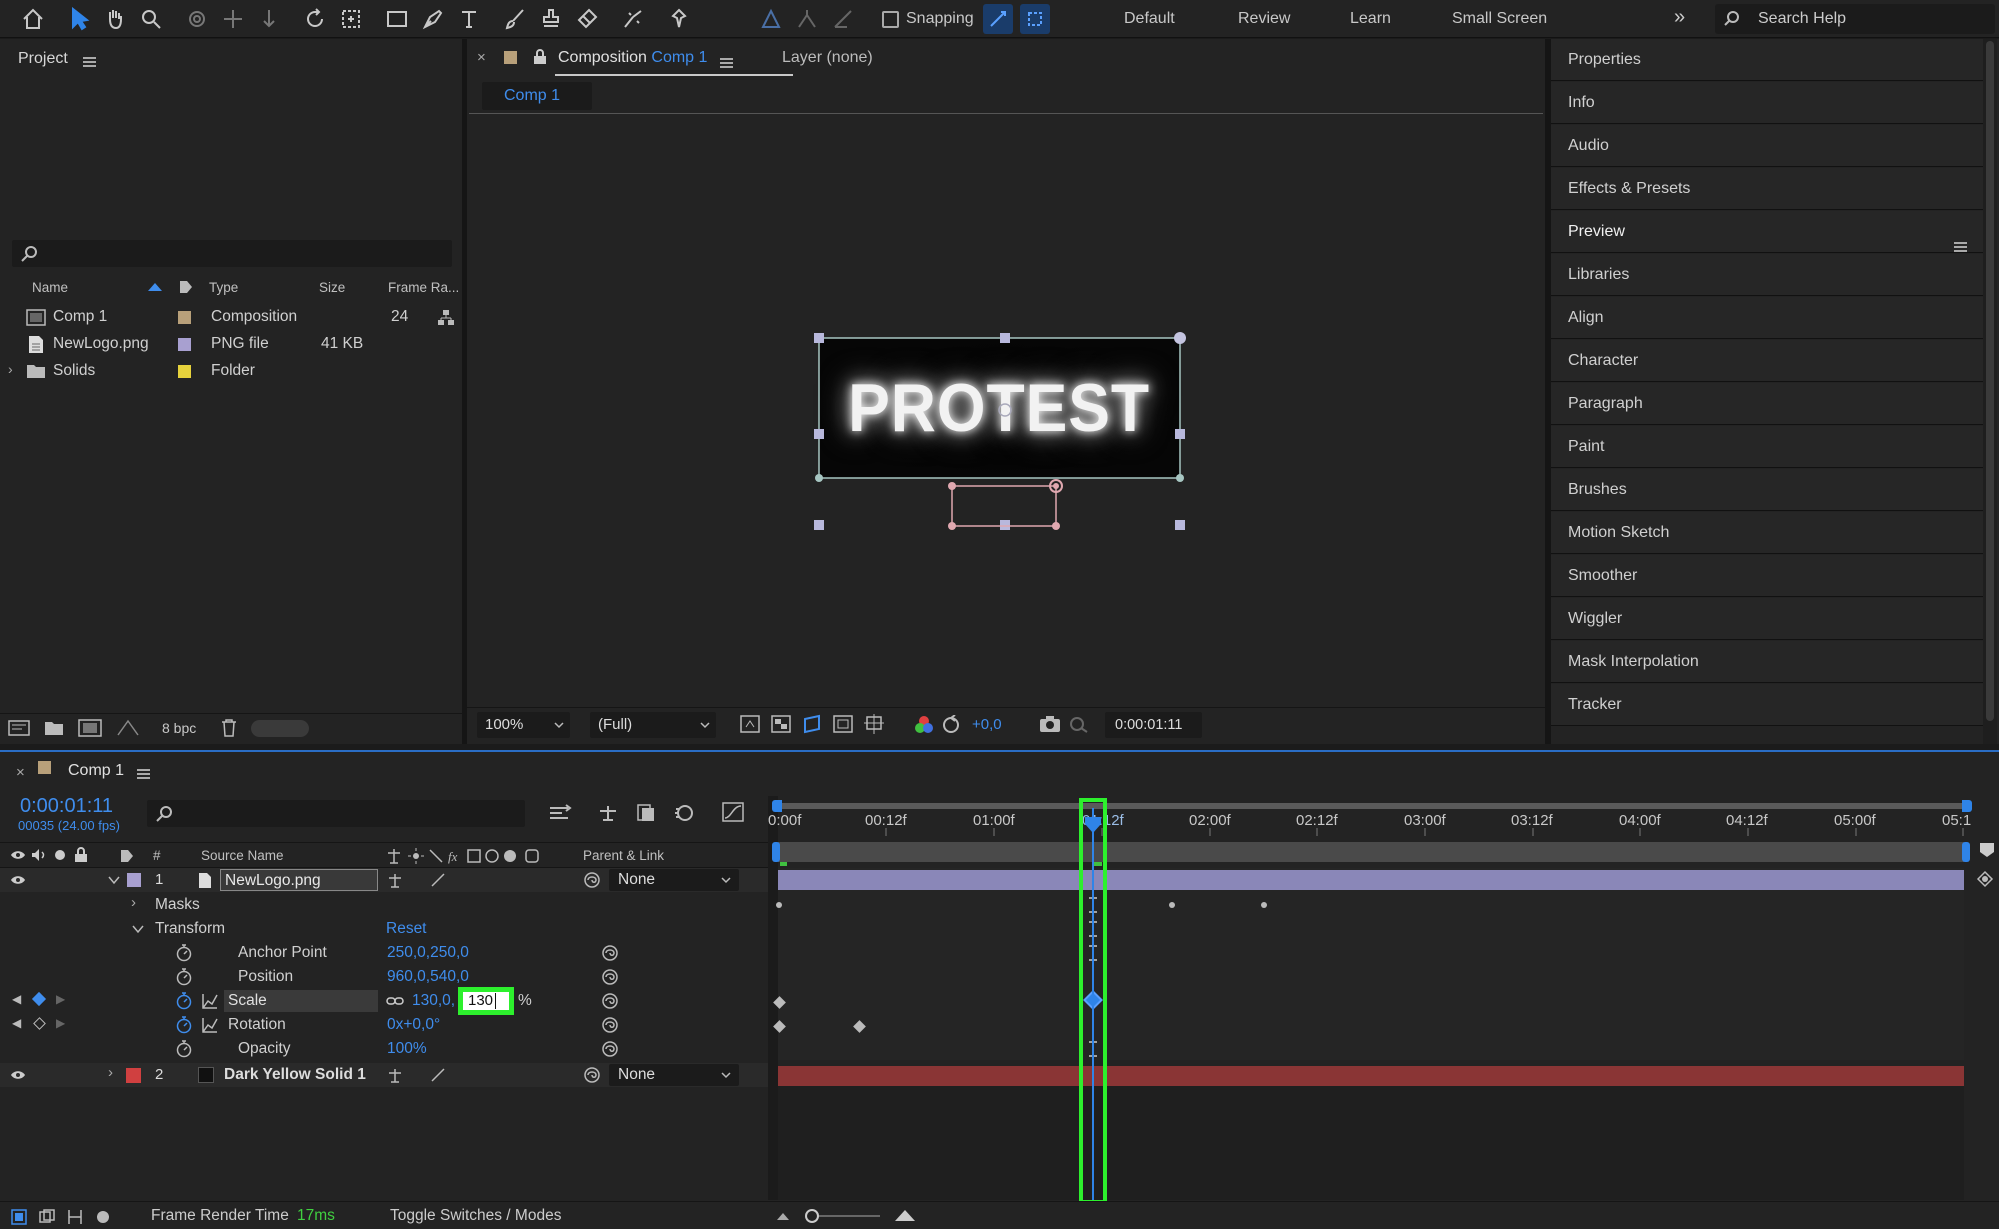 Image resolution: width=1999 pixels, height=1229 pixels. I want to click on brush-tool-icon, so click(515, 19).